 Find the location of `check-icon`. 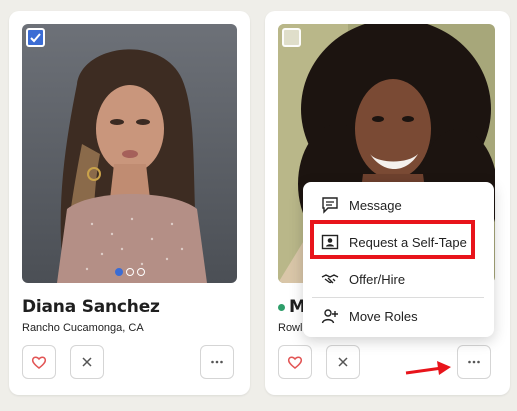

check-icon is located at coordinates (35, 38).